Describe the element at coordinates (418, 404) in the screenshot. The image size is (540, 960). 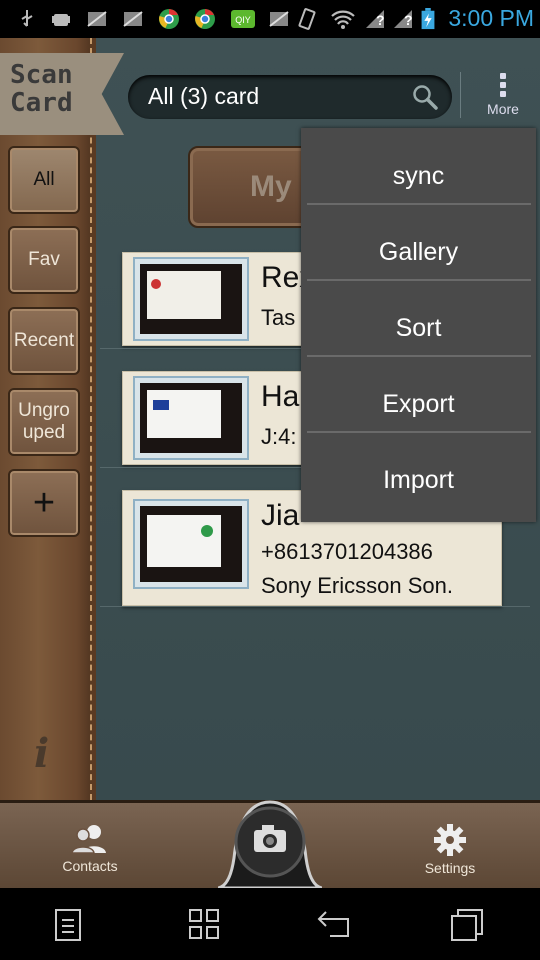
I see `menu-item-label: Export` at that location.